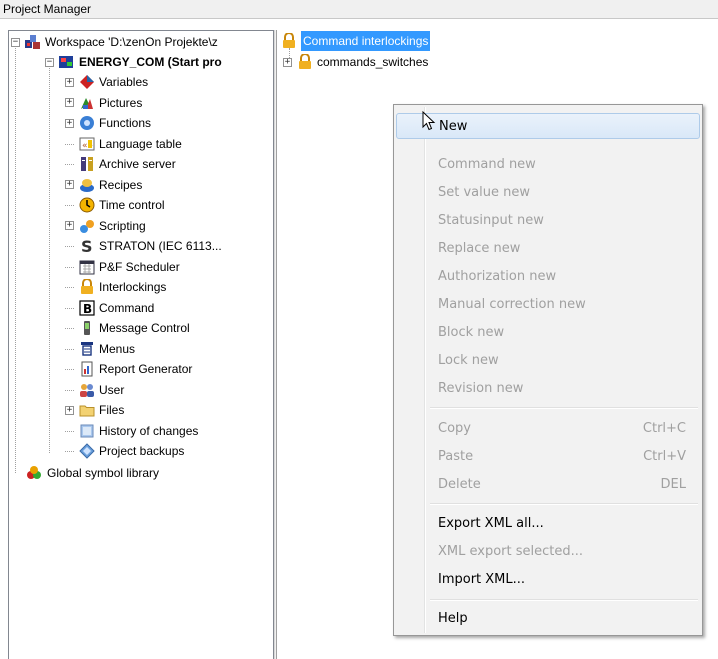 The height and width of the screenshot is (659, 718). Describe the element at coordinates (548, 485) in the screenshot. I see `menu-item-delete: Delete DEL` at that location.